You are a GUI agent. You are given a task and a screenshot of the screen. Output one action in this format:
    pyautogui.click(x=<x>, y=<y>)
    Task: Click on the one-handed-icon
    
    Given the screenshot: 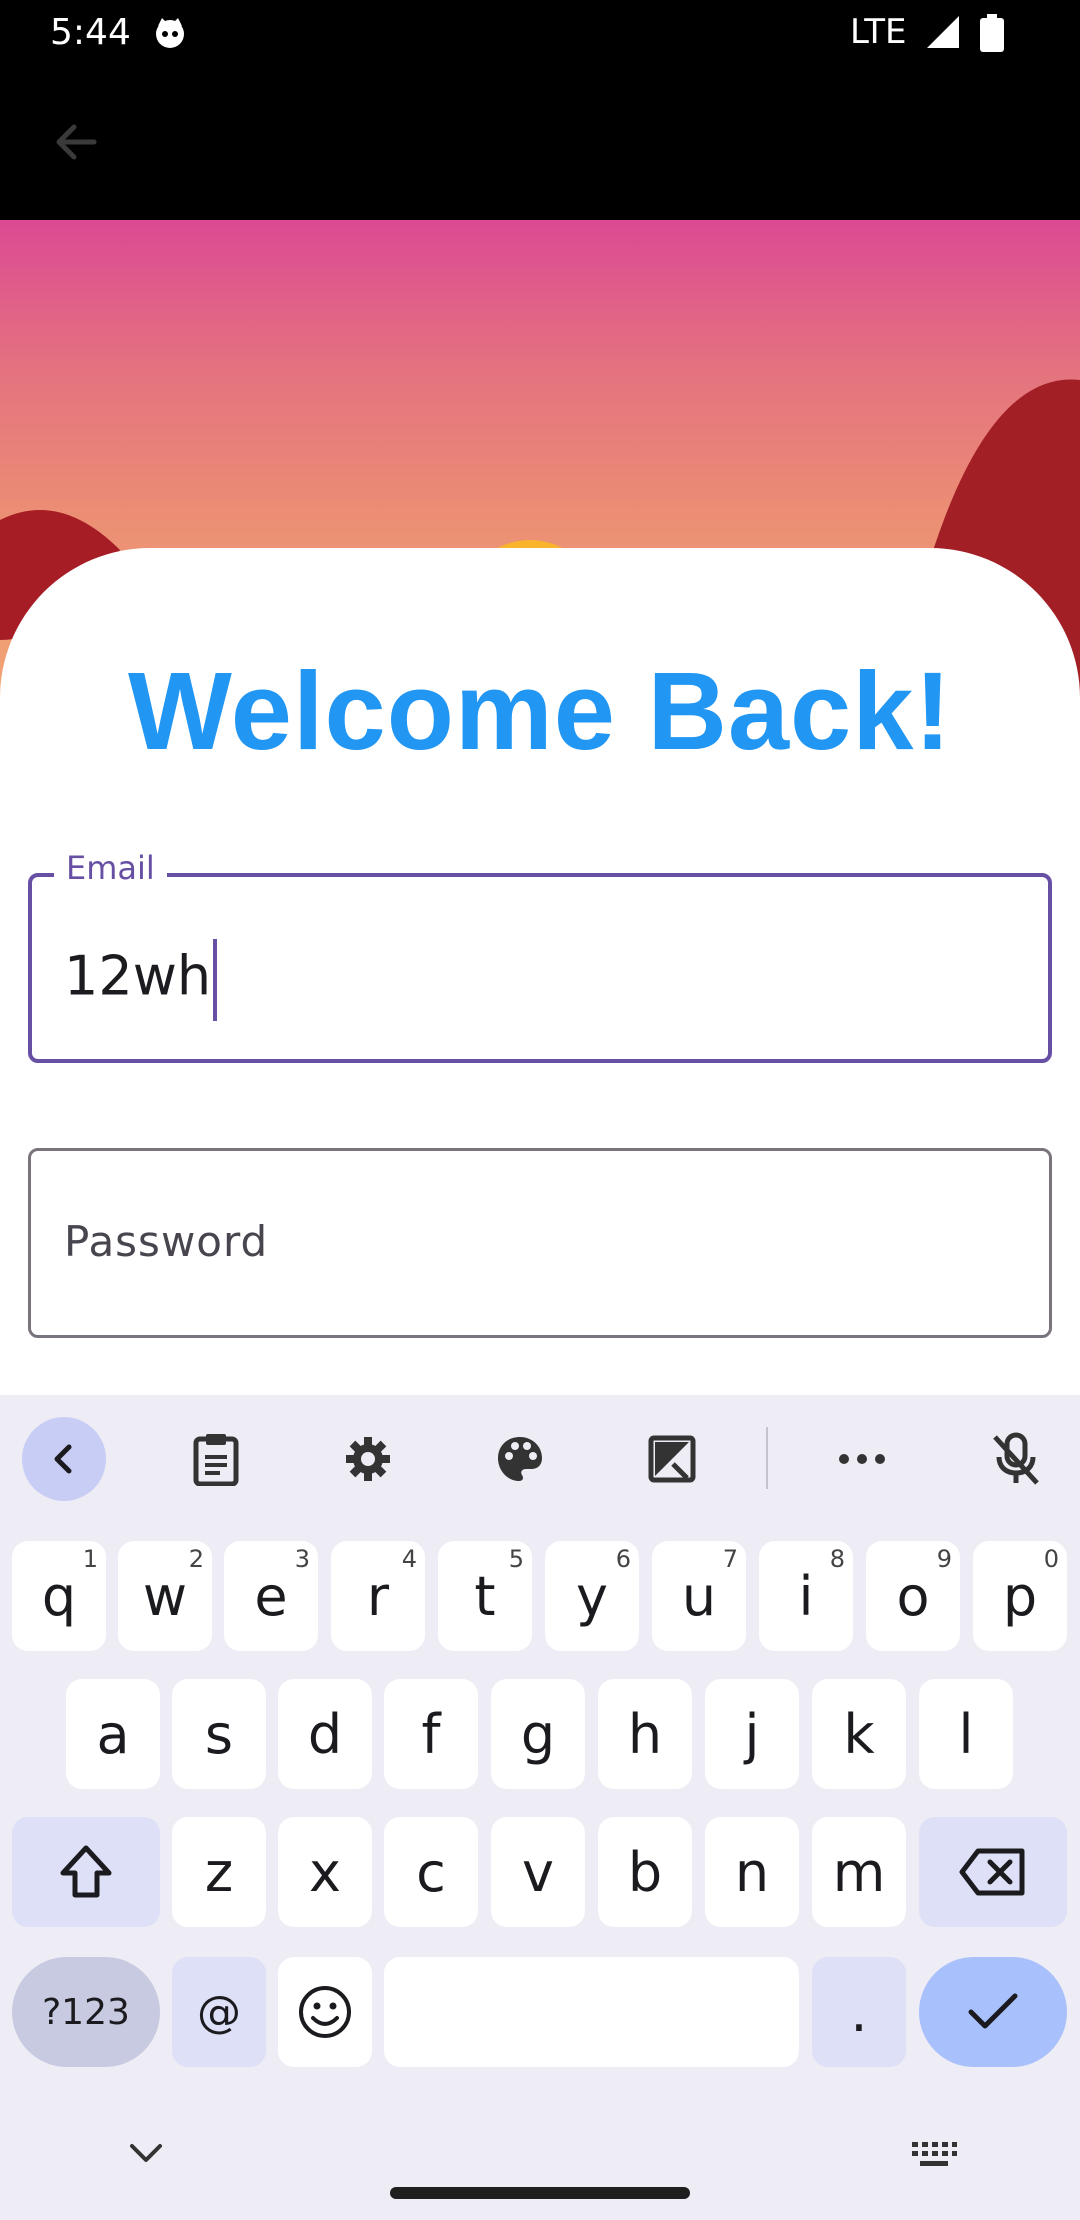 What is the action you would take?
    pyautogui.click(x=672, y=1459)
    